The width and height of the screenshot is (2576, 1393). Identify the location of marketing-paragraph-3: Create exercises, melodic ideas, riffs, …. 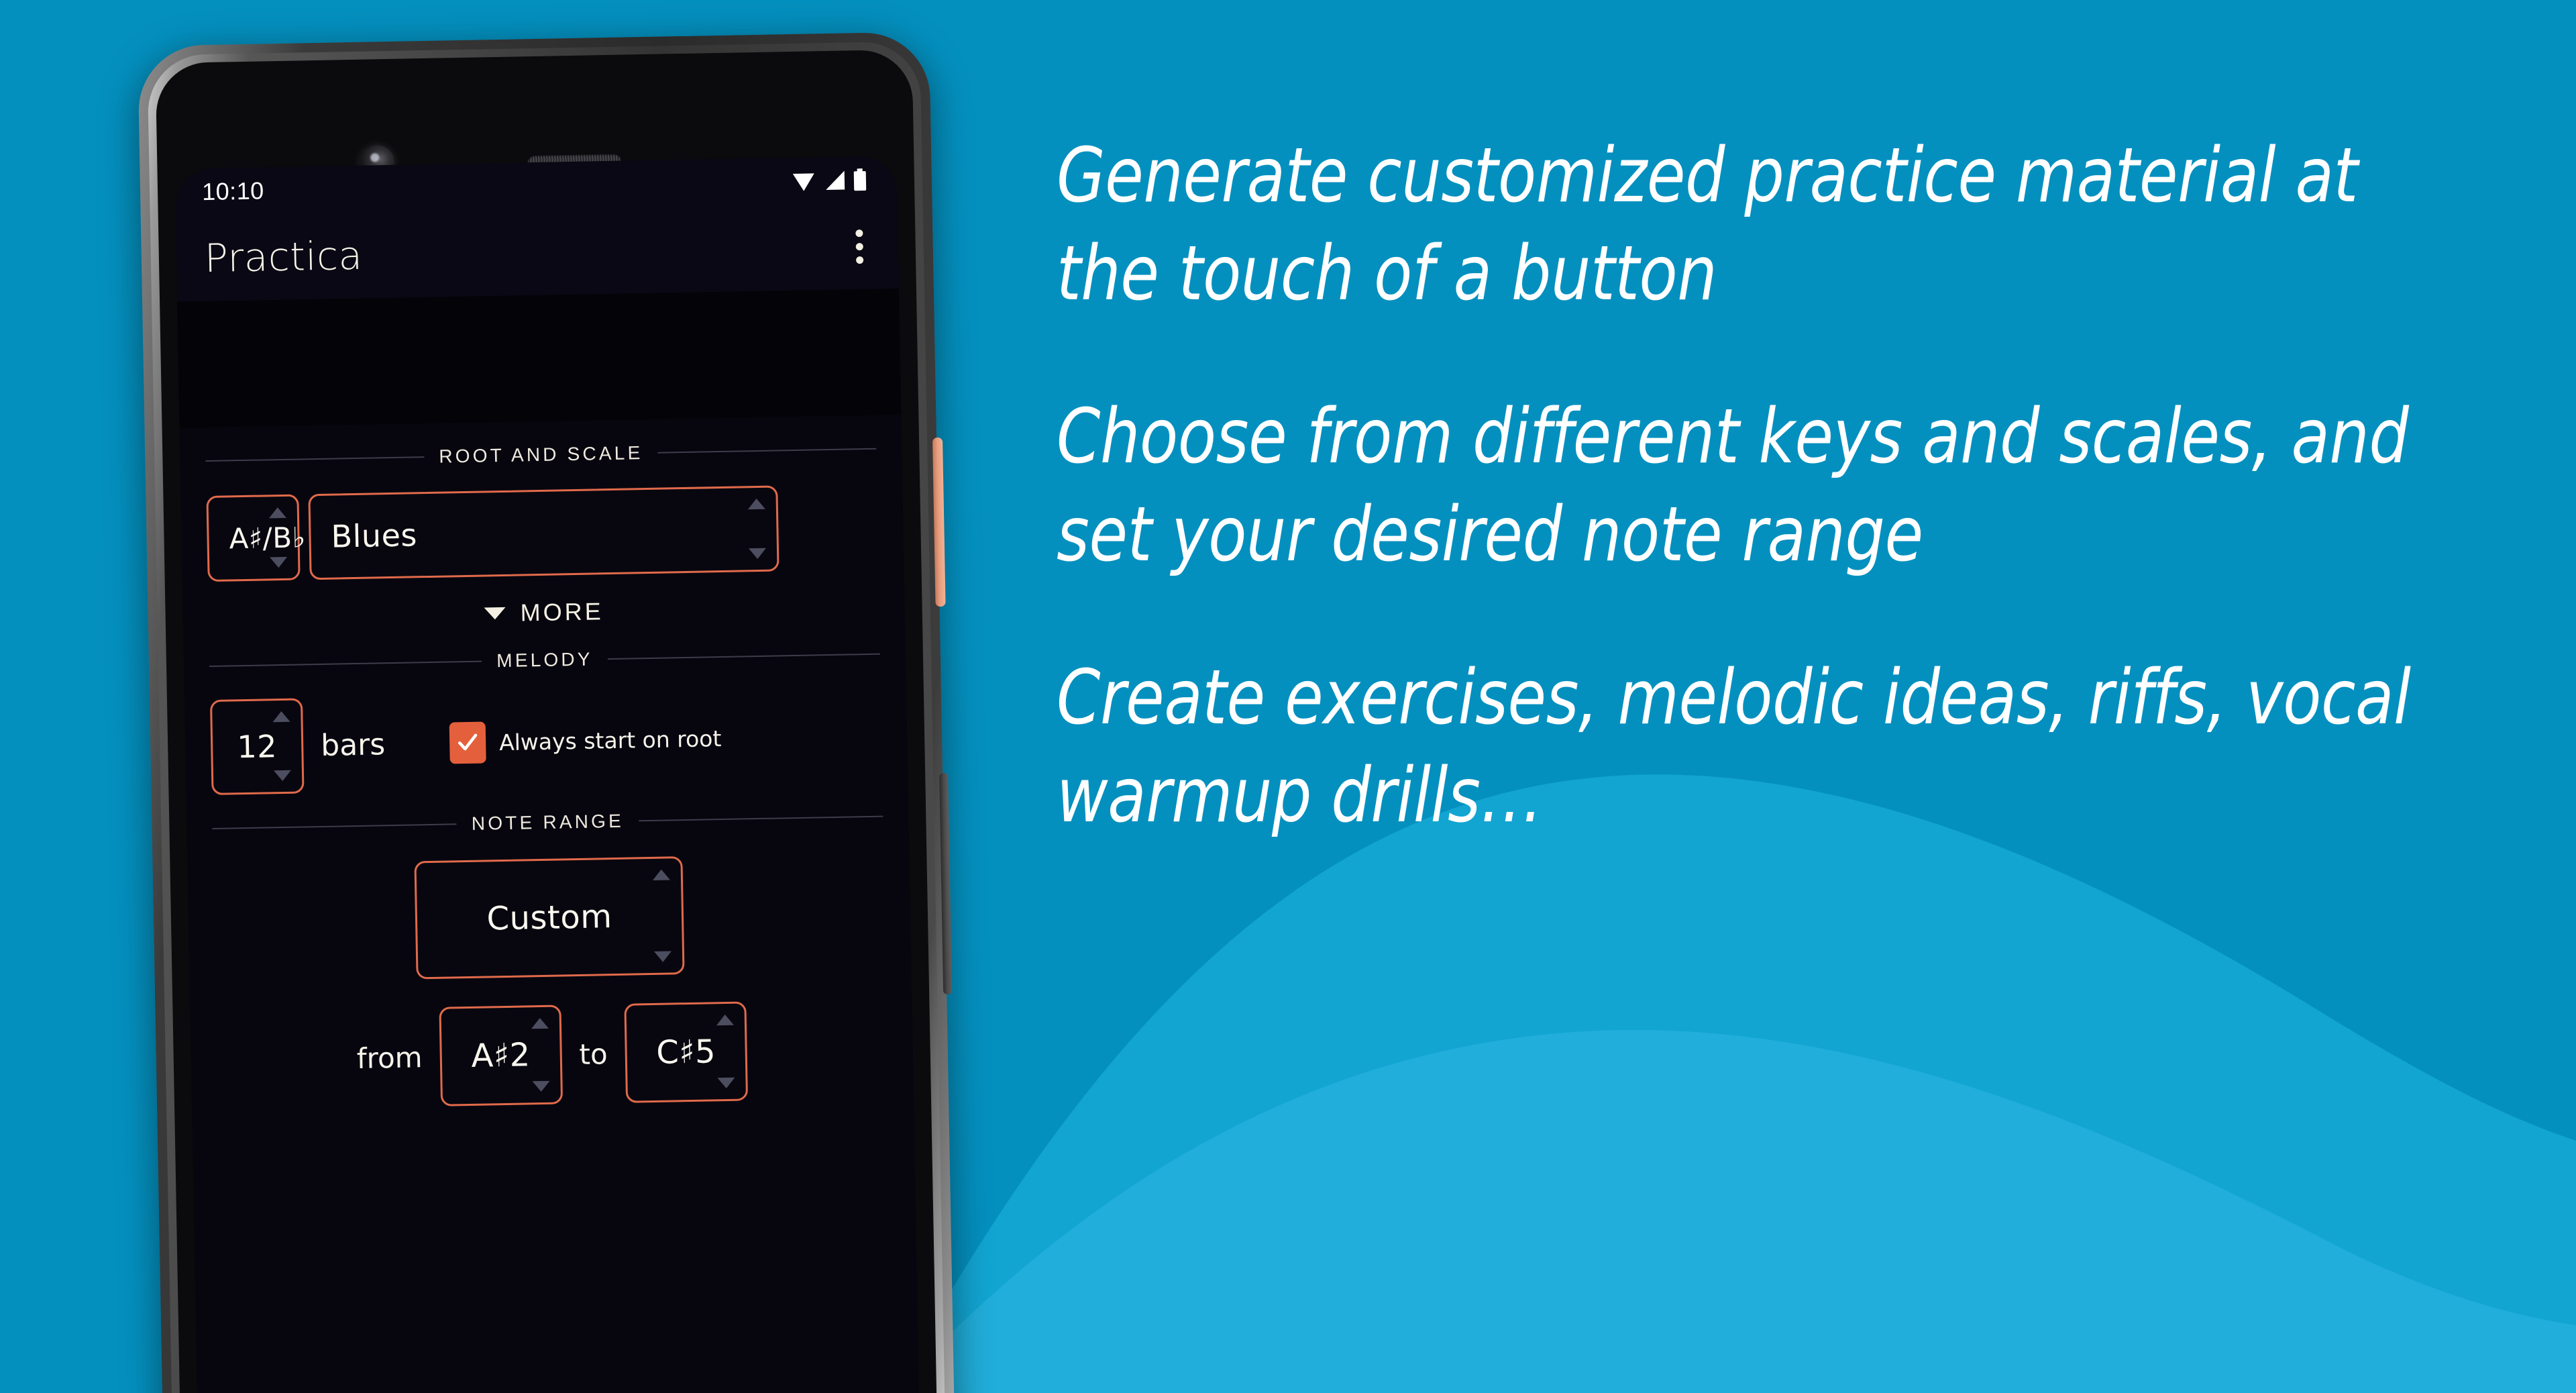
(1734, 746).